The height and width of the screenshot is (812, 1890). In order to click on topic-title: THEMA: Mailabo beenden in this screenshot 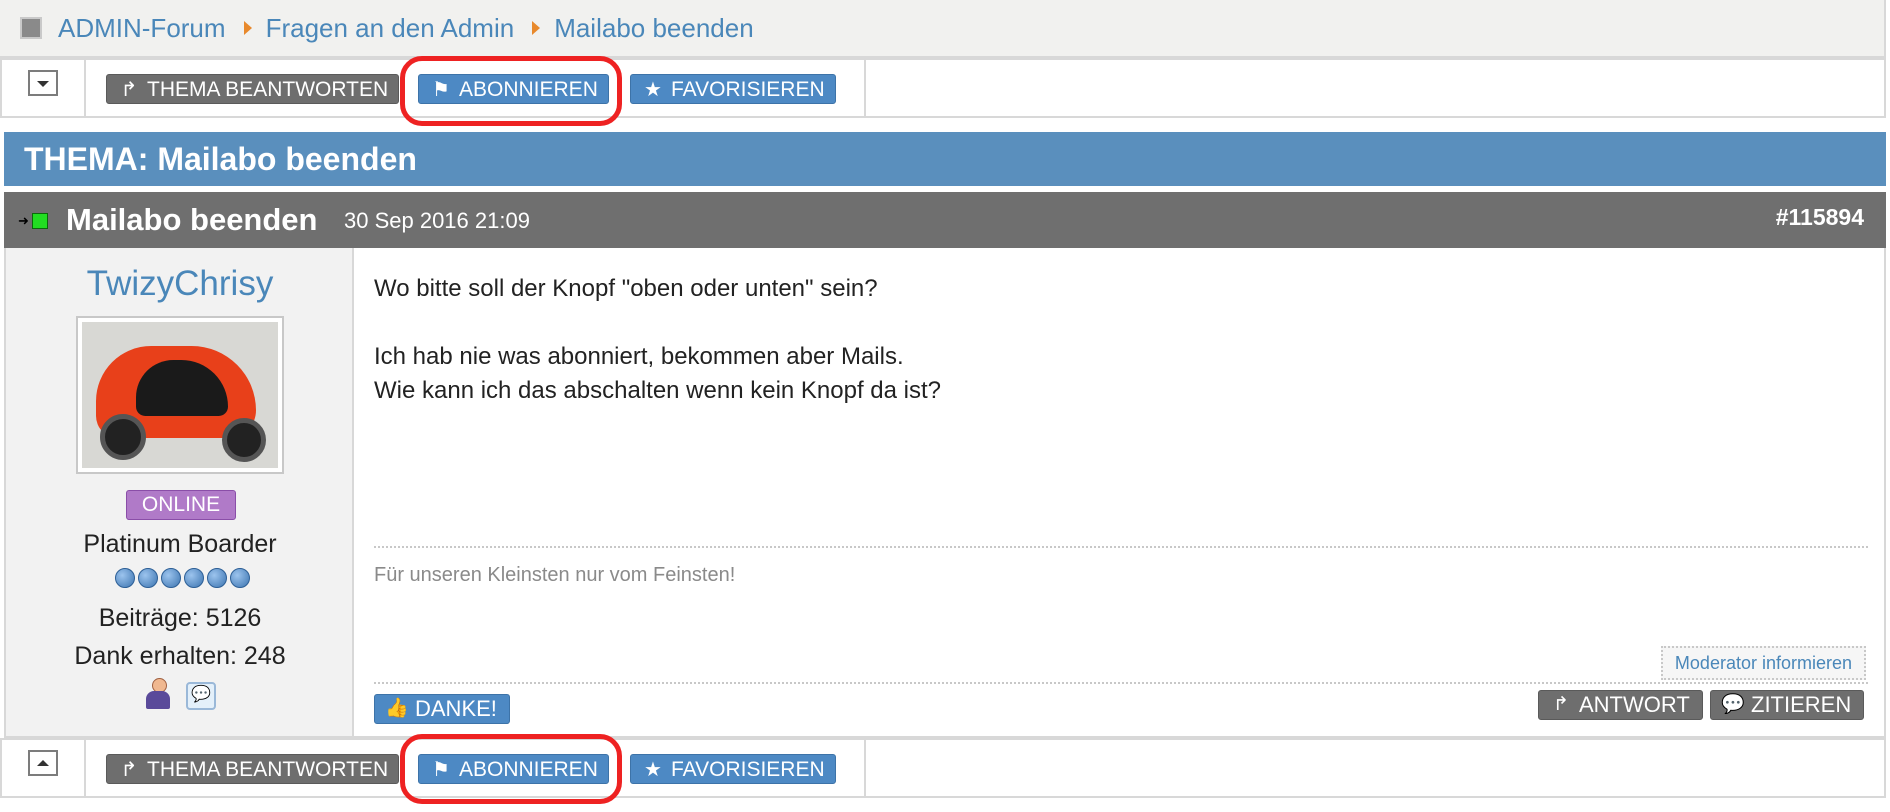, I will do `click(945, 159)`.